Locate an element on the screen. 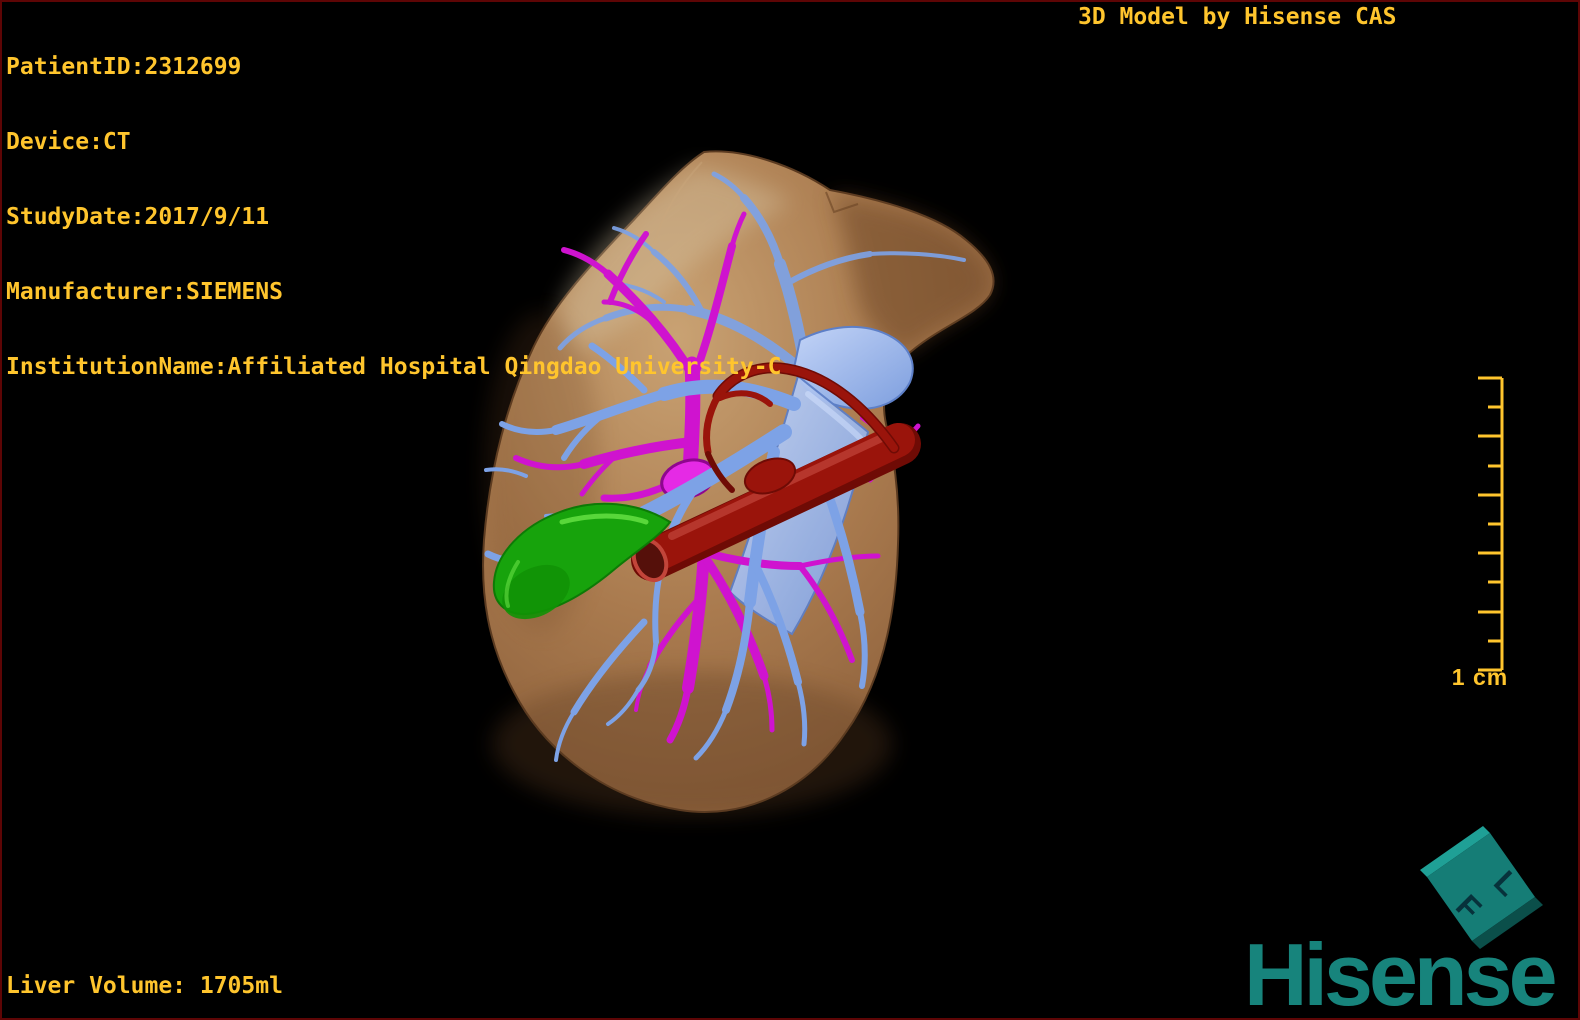 This screenshot has width=1580, height=1020. patient-id-line: PatientID:2312699 is located at coordinates (124, 67).